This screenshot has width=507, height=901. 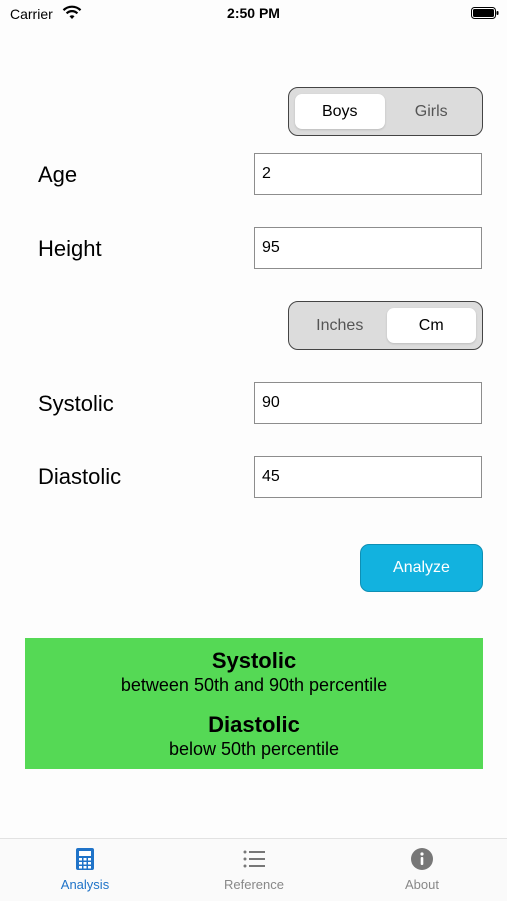 I want to click on age-label: Age, so click(x=58, y=174).